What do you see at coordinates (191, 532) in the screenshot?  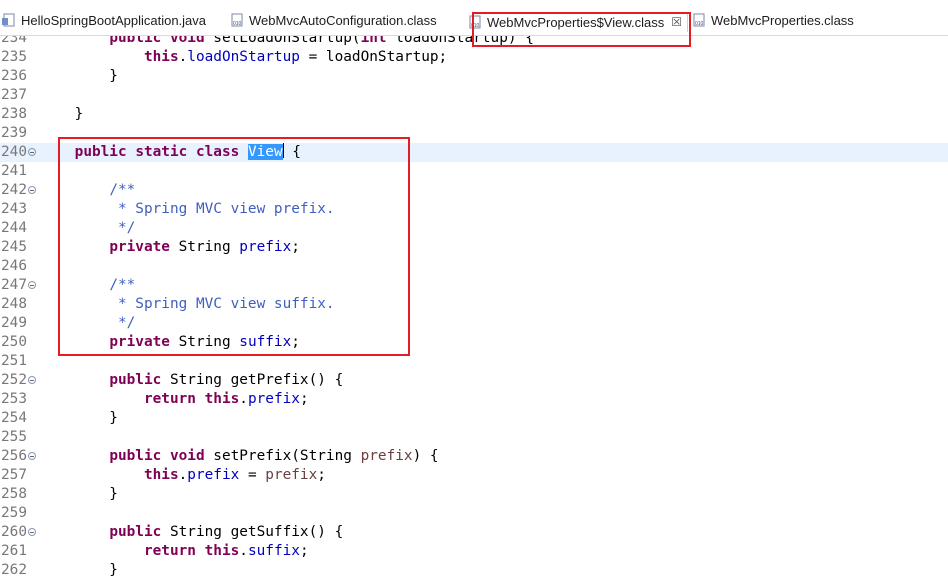 I see `code-text: public String getSuffix() {` at bounding box center [191, 532].